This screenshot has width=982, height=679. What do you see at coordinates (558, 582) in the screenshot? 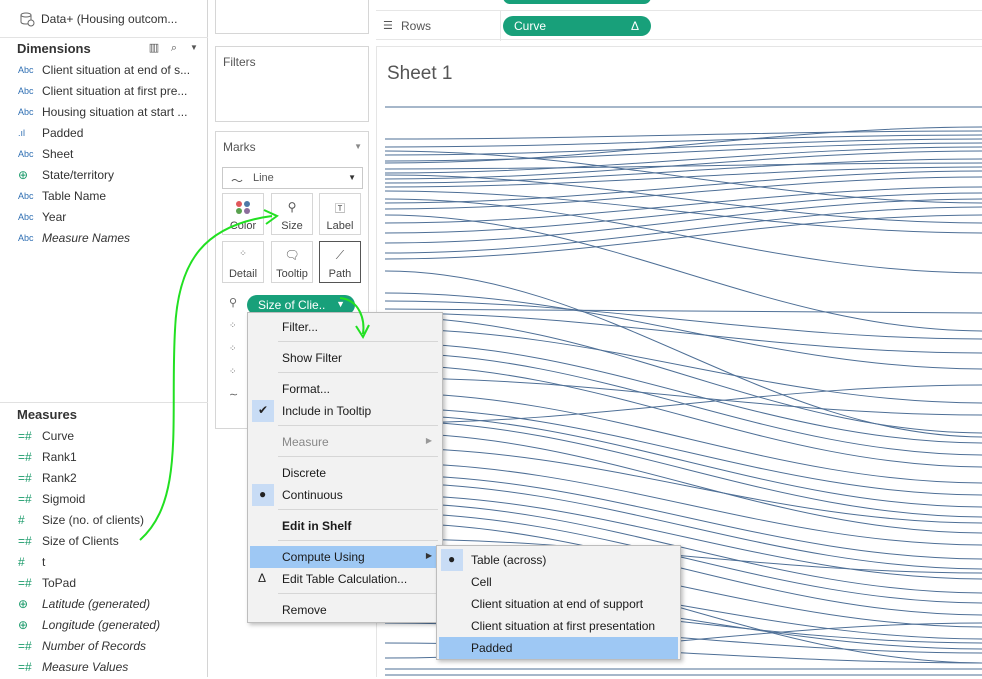
I see `submenu-item-cell: Cell` at bounding box center [558, 582].